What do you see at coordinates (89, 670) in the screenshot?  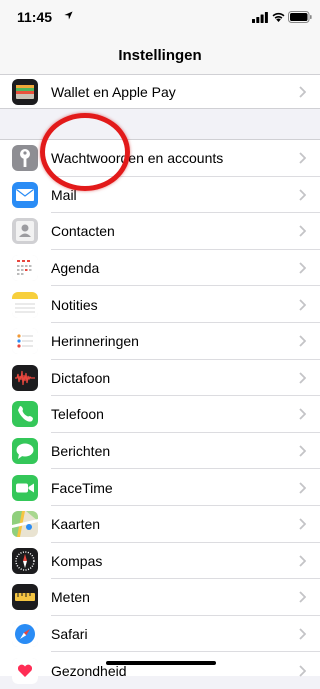 I see `settings-row-label: Gezondheid` at bounding box center [89, 670].